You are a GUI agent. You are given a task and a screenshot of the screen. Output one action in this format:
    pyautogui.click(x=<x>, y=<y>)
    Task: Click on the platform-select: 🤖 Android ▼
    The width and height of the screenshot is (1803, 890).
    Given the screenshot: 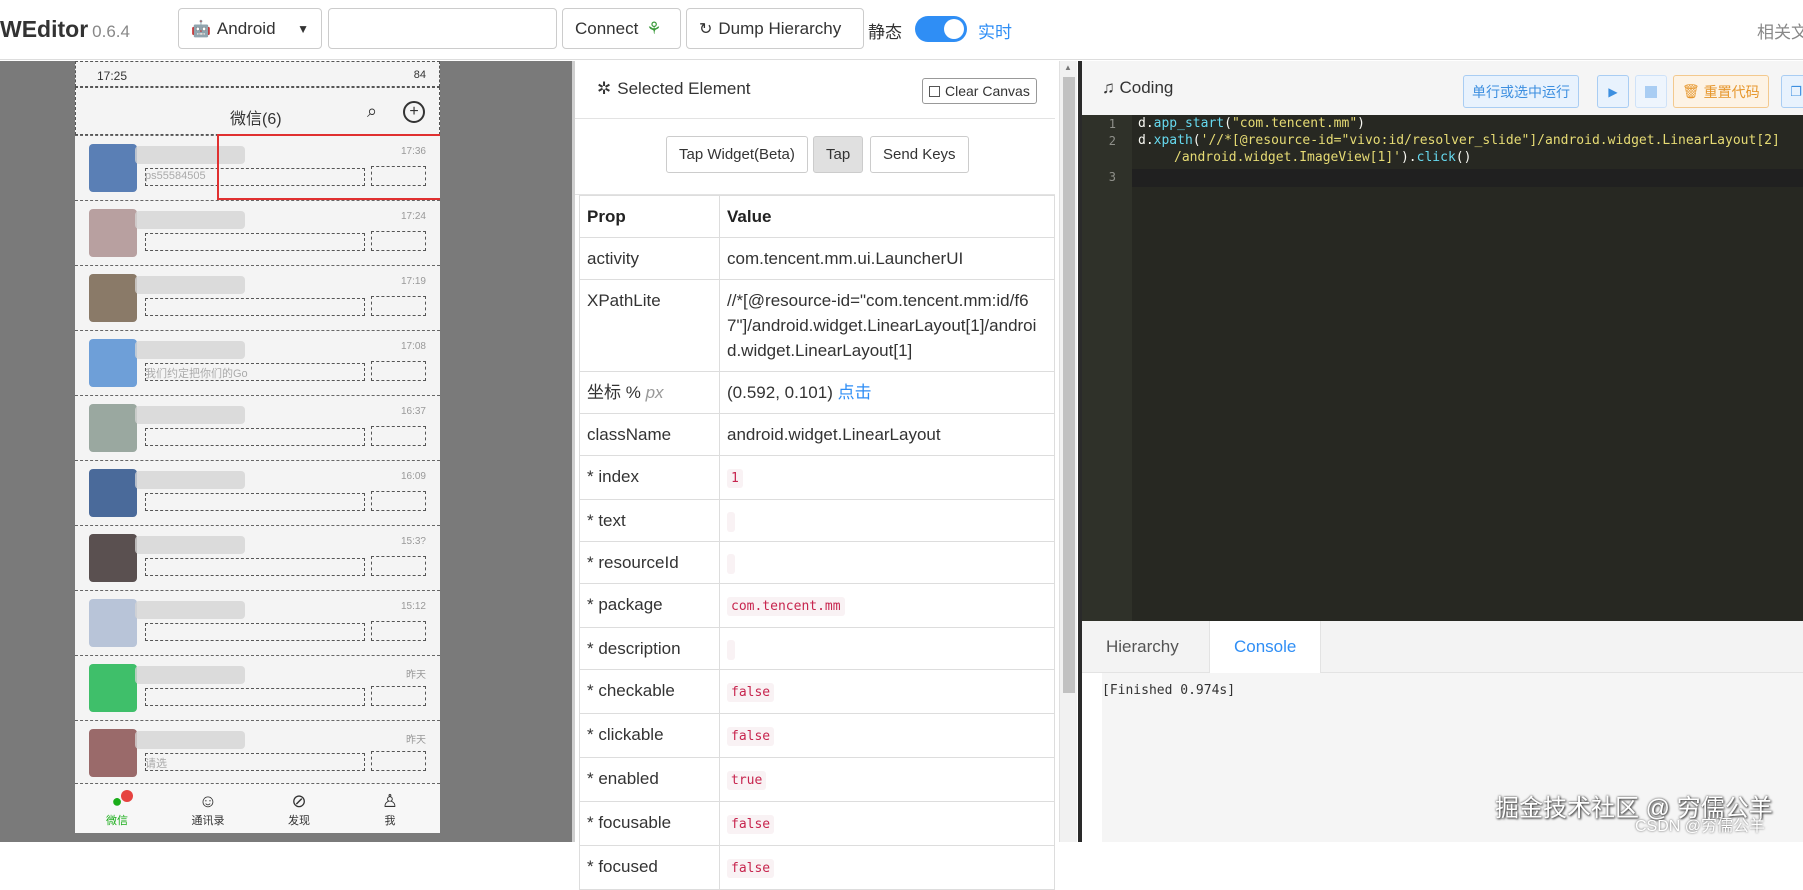 What is the action you would take?
    pyautogui.click(x=250, y=28)
    